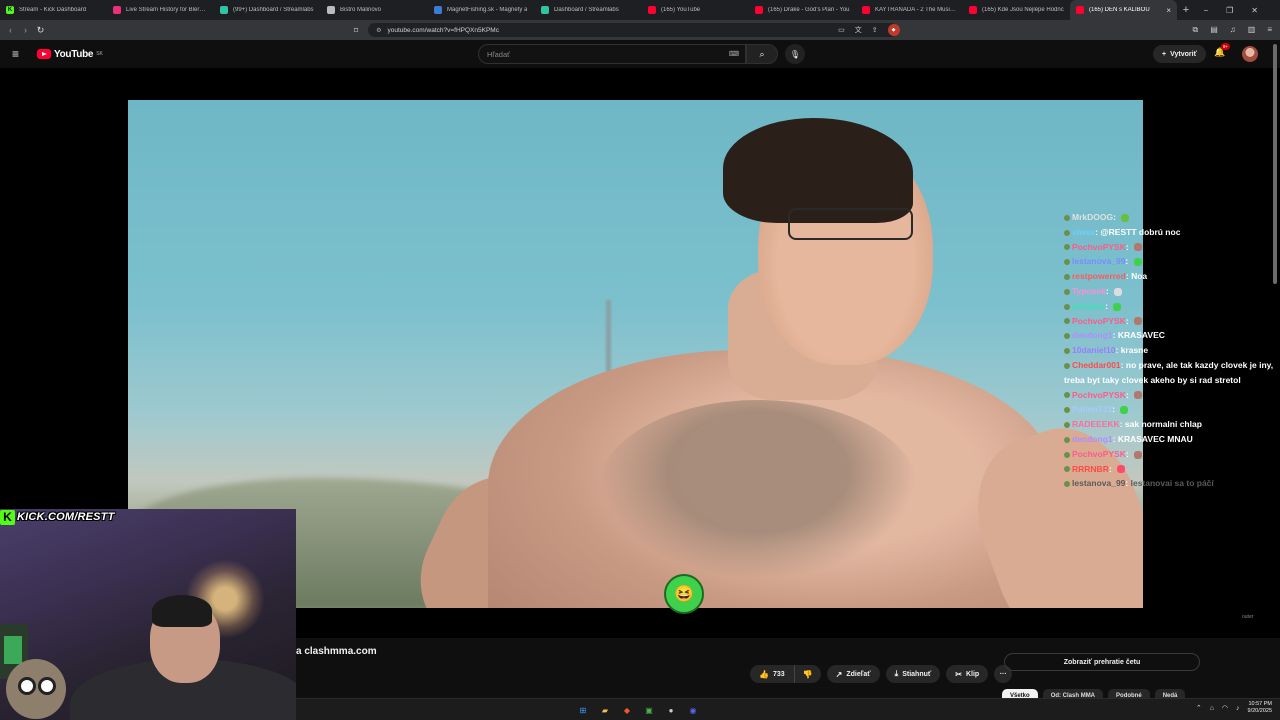 Image resolution: width=1280 pixels, height=720 pixels. What do you see at coordinates (160, 10) in the screenshot?
I see `browser-tab: Live Stream History for Blerp S` at bounding box center [160, 10].